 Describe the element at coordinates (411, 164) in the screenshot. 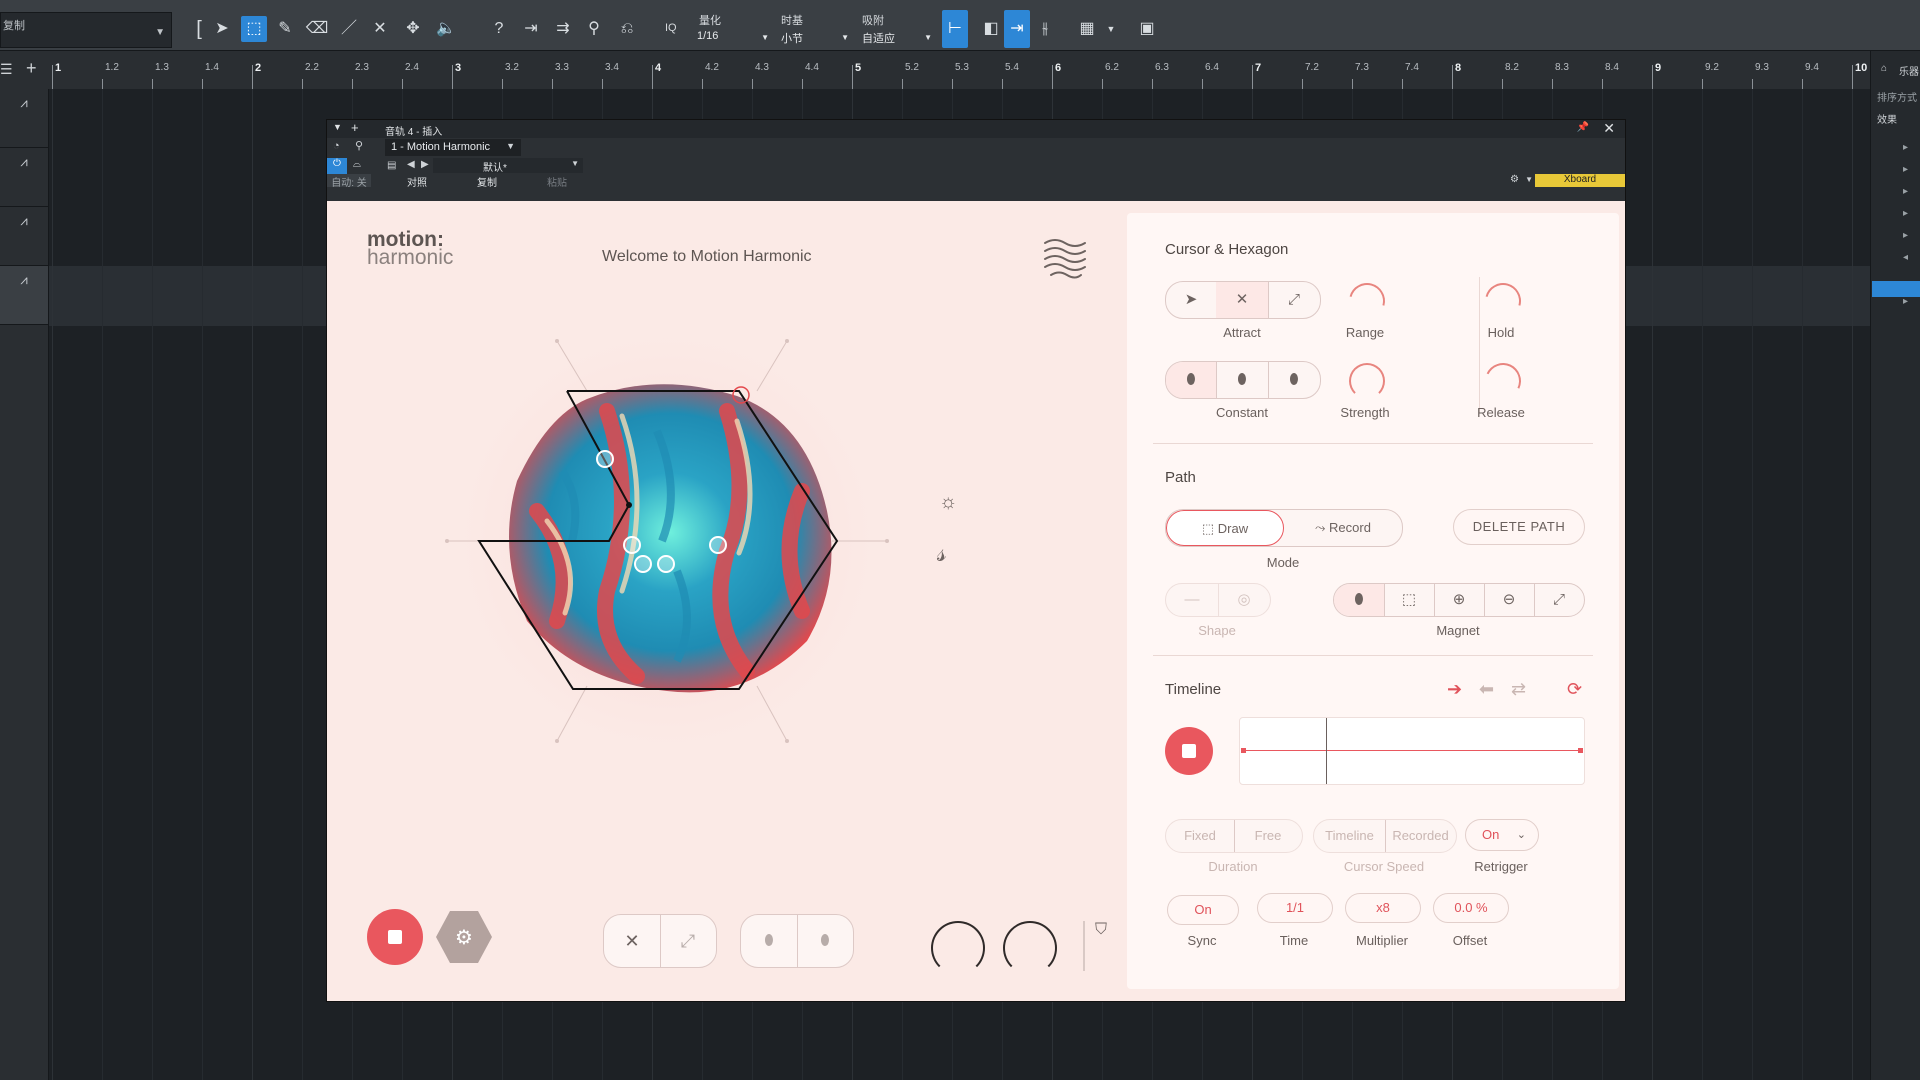

I see `prev-preset-icon: ◀` at that location.